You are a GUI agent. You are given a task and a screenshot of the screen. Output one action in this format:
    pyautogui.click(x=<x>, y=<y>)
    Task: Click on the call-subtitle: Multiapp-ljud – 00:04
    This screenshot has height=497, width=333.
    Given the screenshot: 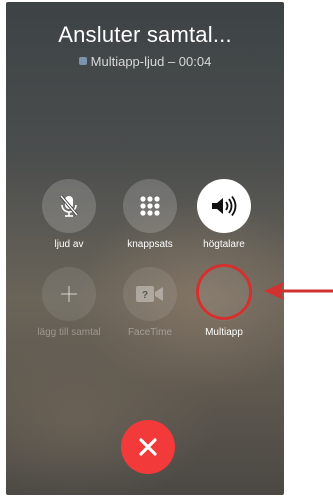 What is the action you would take?
    pyautogui.click(x=145, y=61)
    